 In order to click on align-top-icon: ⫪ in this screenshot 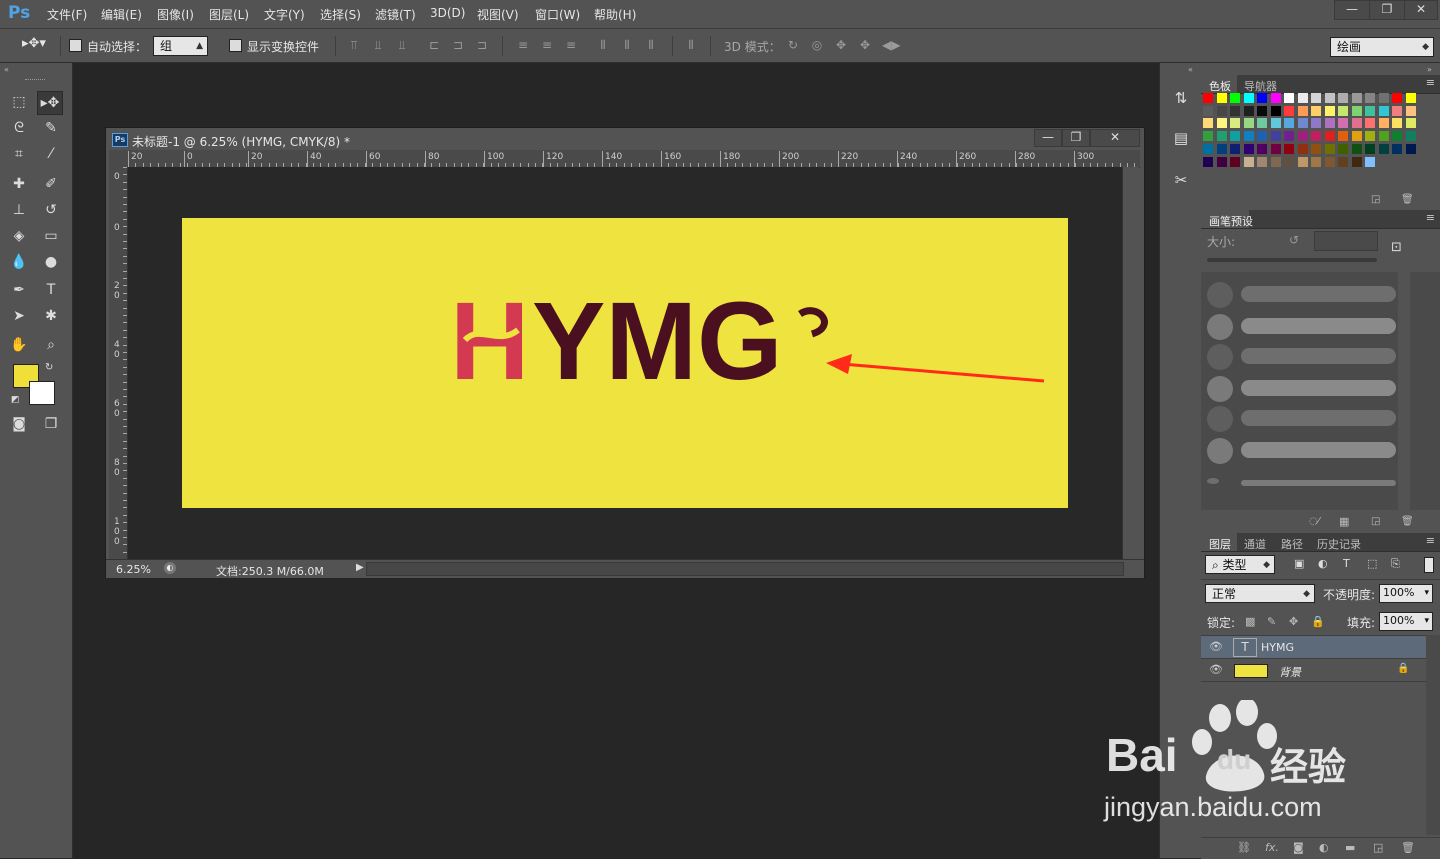, I will do `click(354, 45)`.